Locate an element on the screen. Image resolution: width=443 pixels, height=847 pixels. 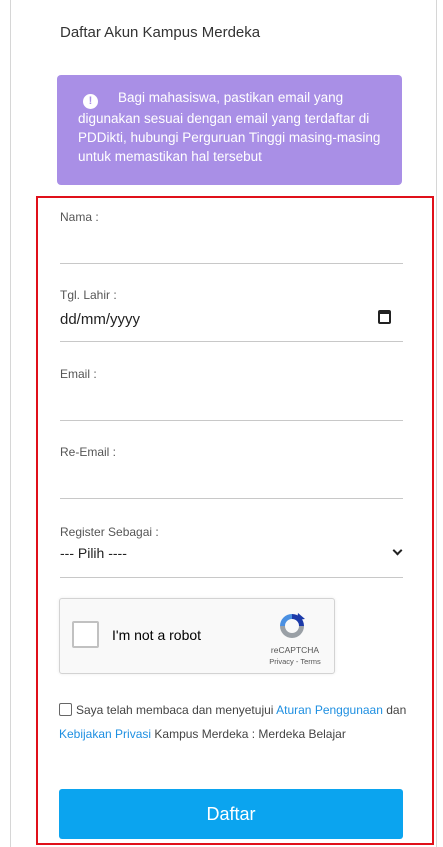
birthdate-value: dd/mm/yyyy is located at coordinates (100, 319).